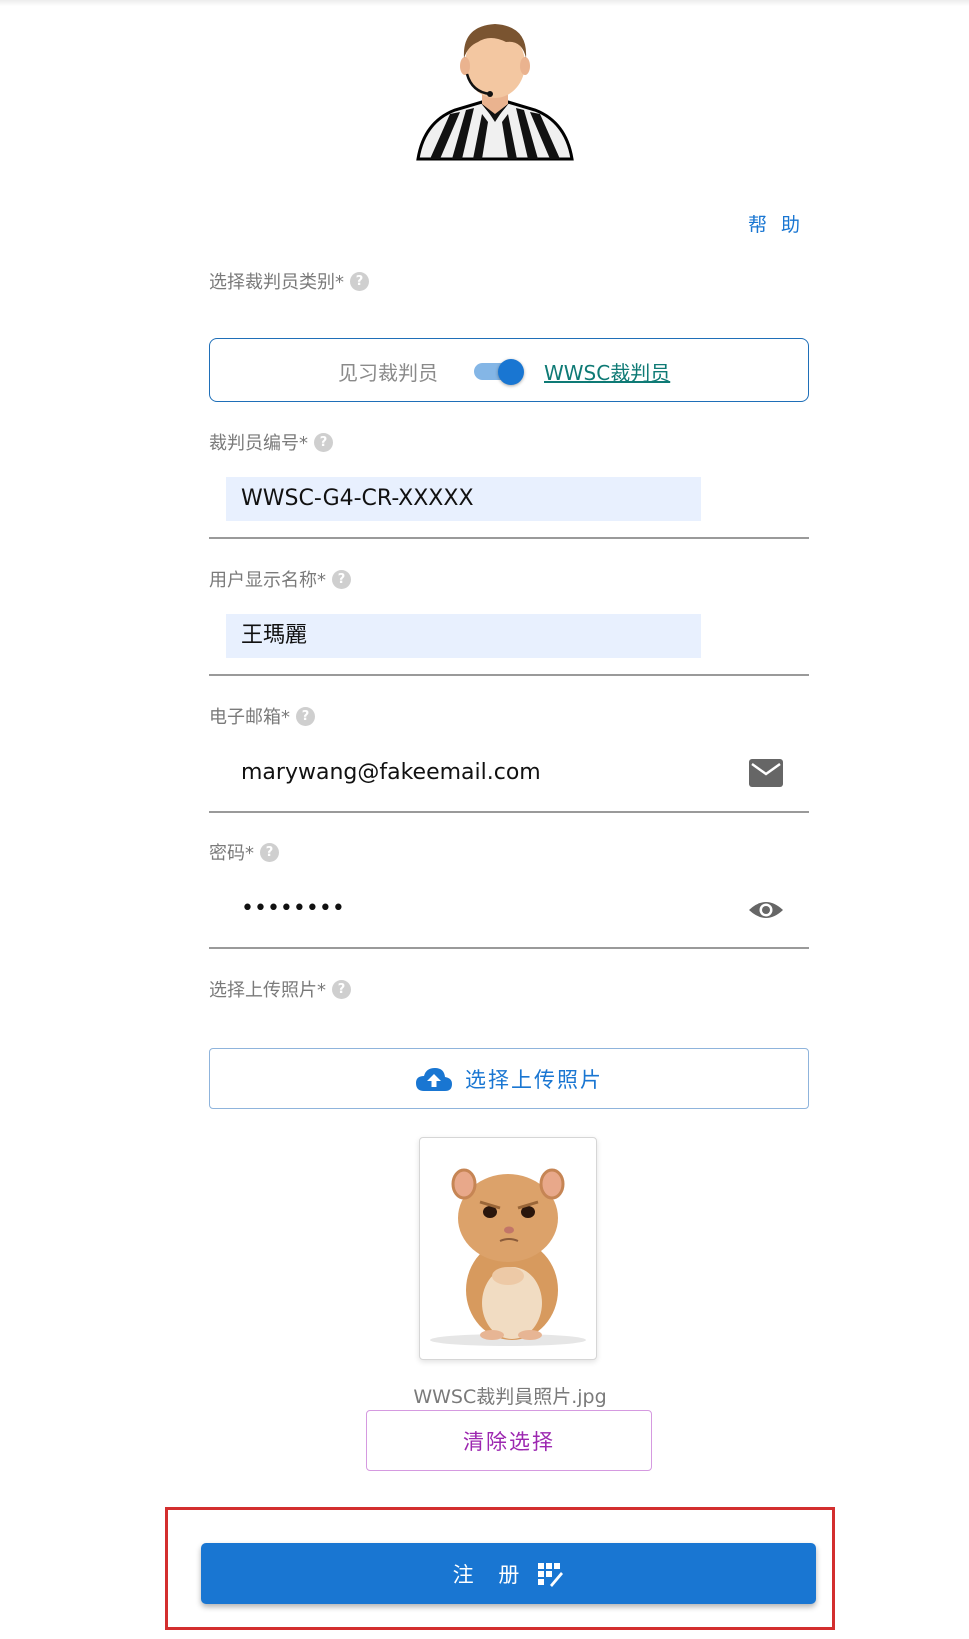  What do you see at coordinates (463, 499) in the screenshot?
I see `referee-id-input: WWSC-G4-CR-XXXXX` at bounding box center [463, 499].